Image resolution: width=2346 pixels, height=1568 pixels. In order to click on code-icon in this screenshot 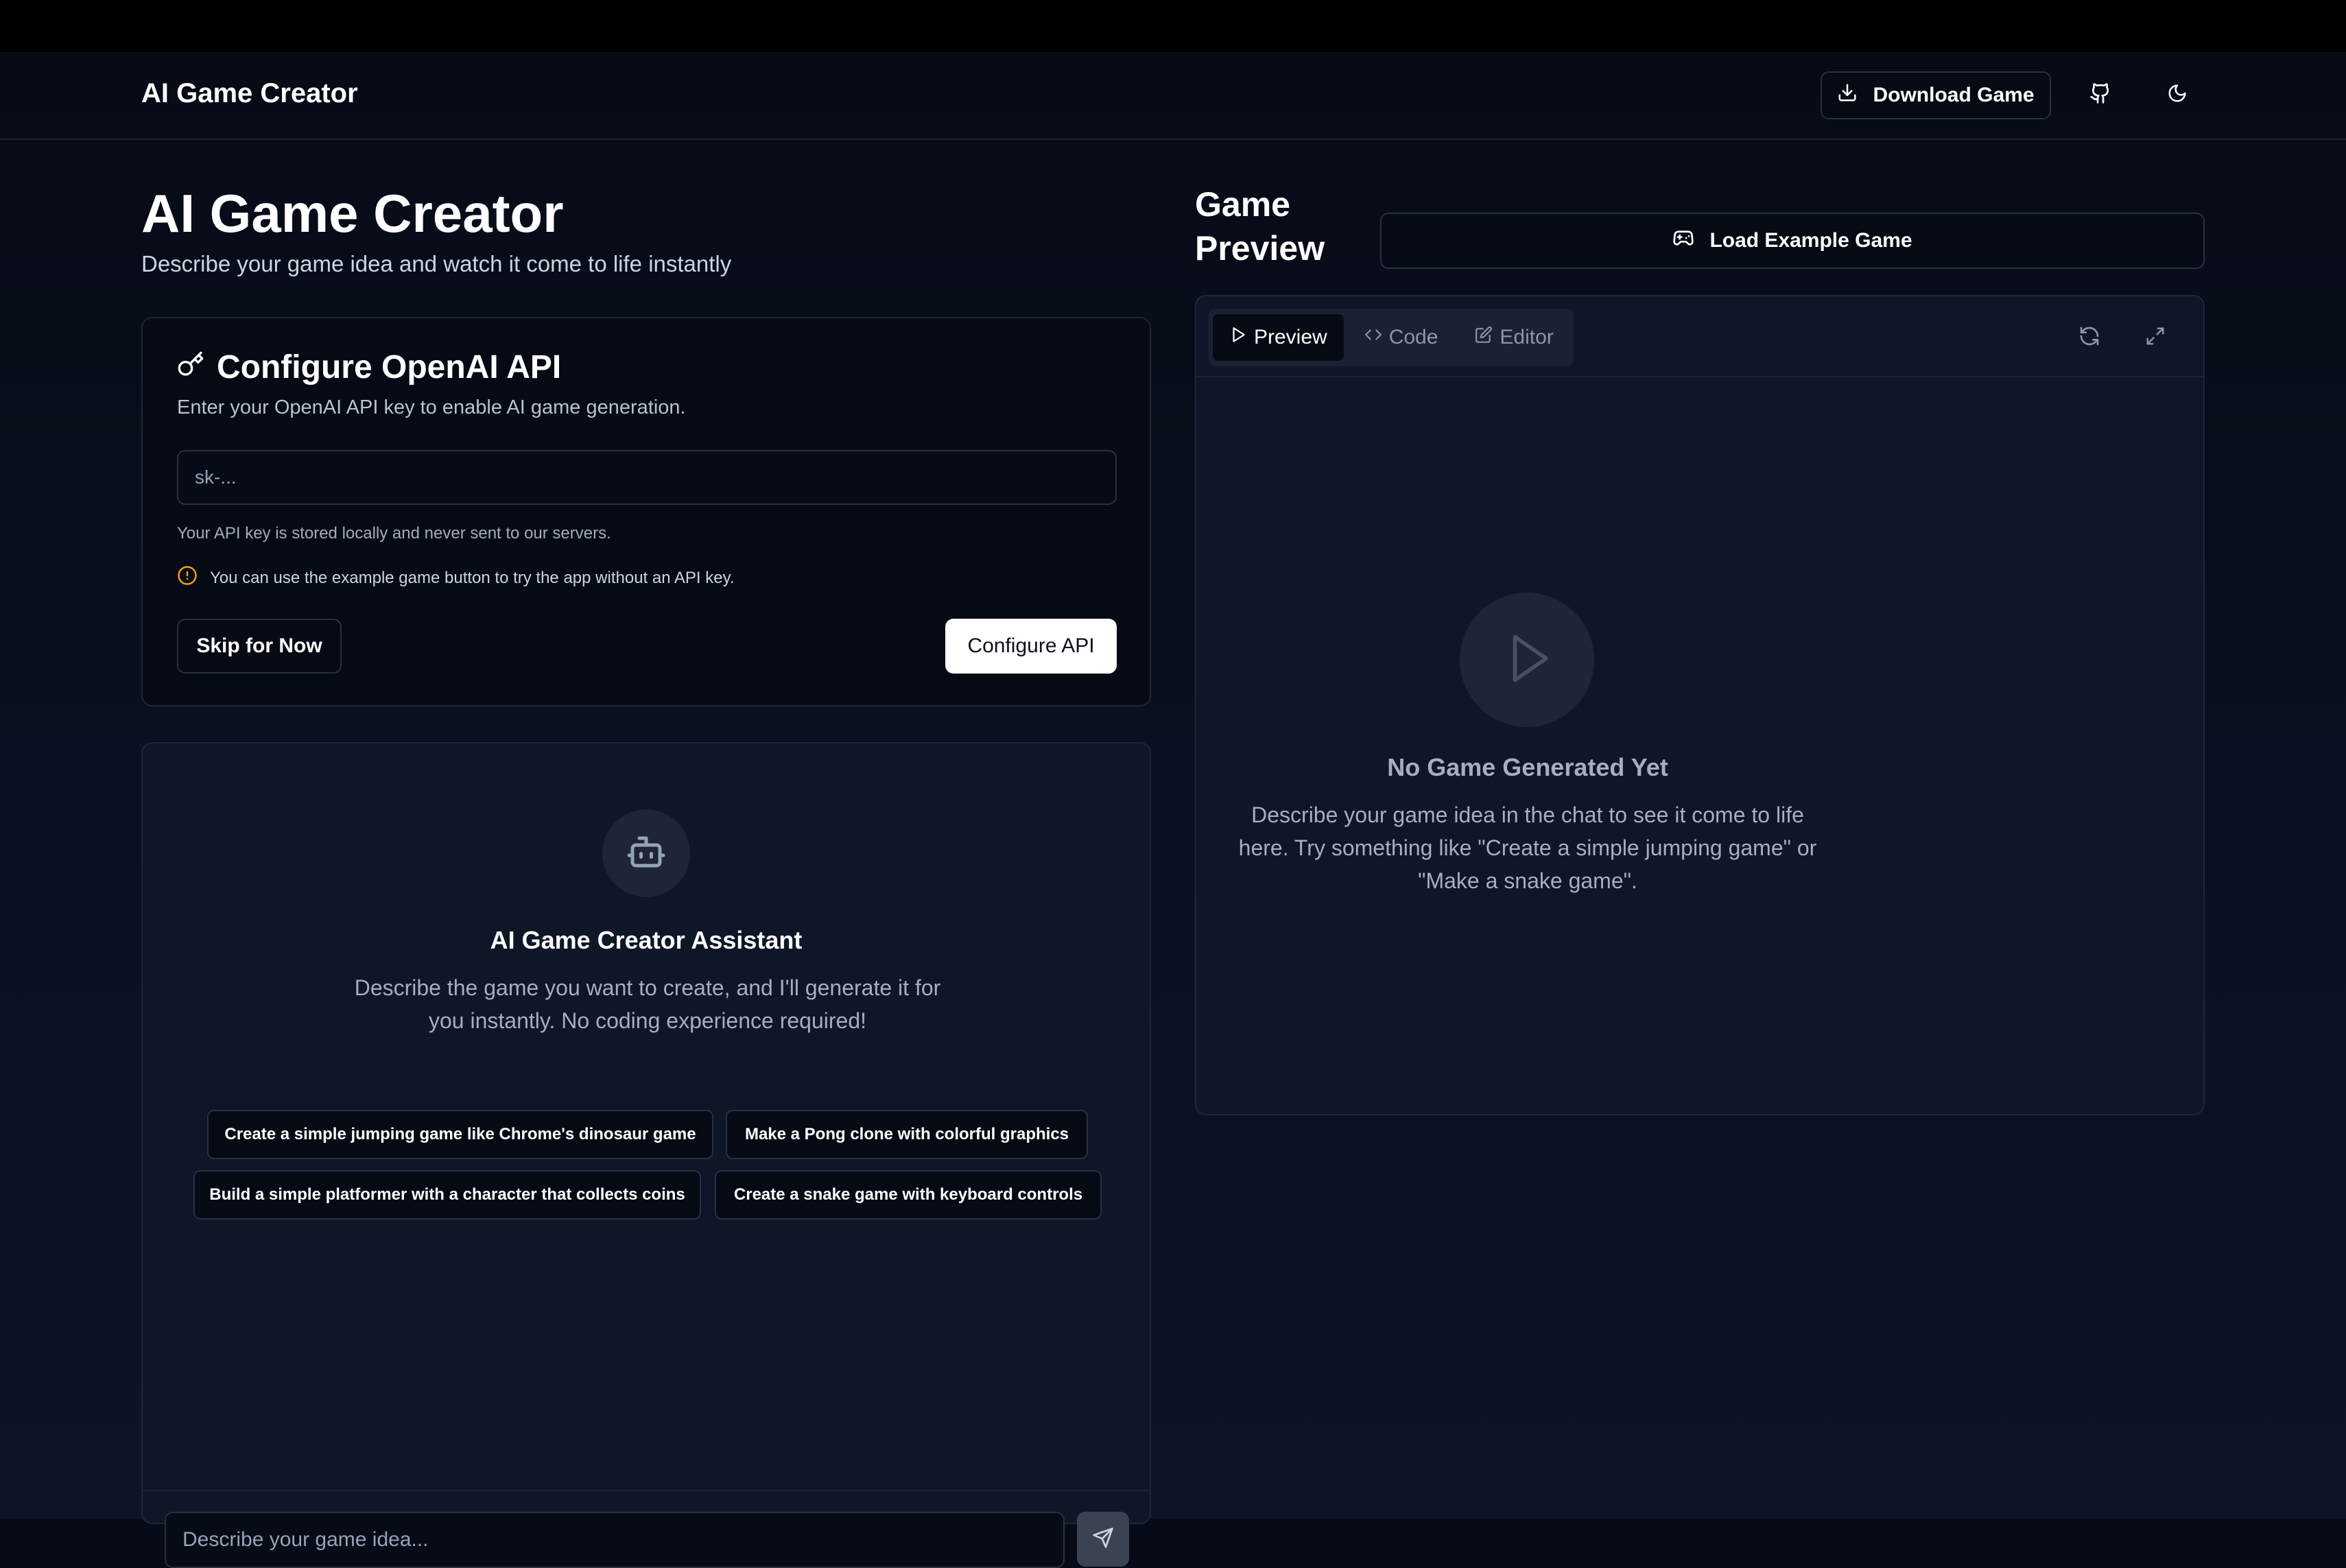, I will do `click(1373, 338)`.